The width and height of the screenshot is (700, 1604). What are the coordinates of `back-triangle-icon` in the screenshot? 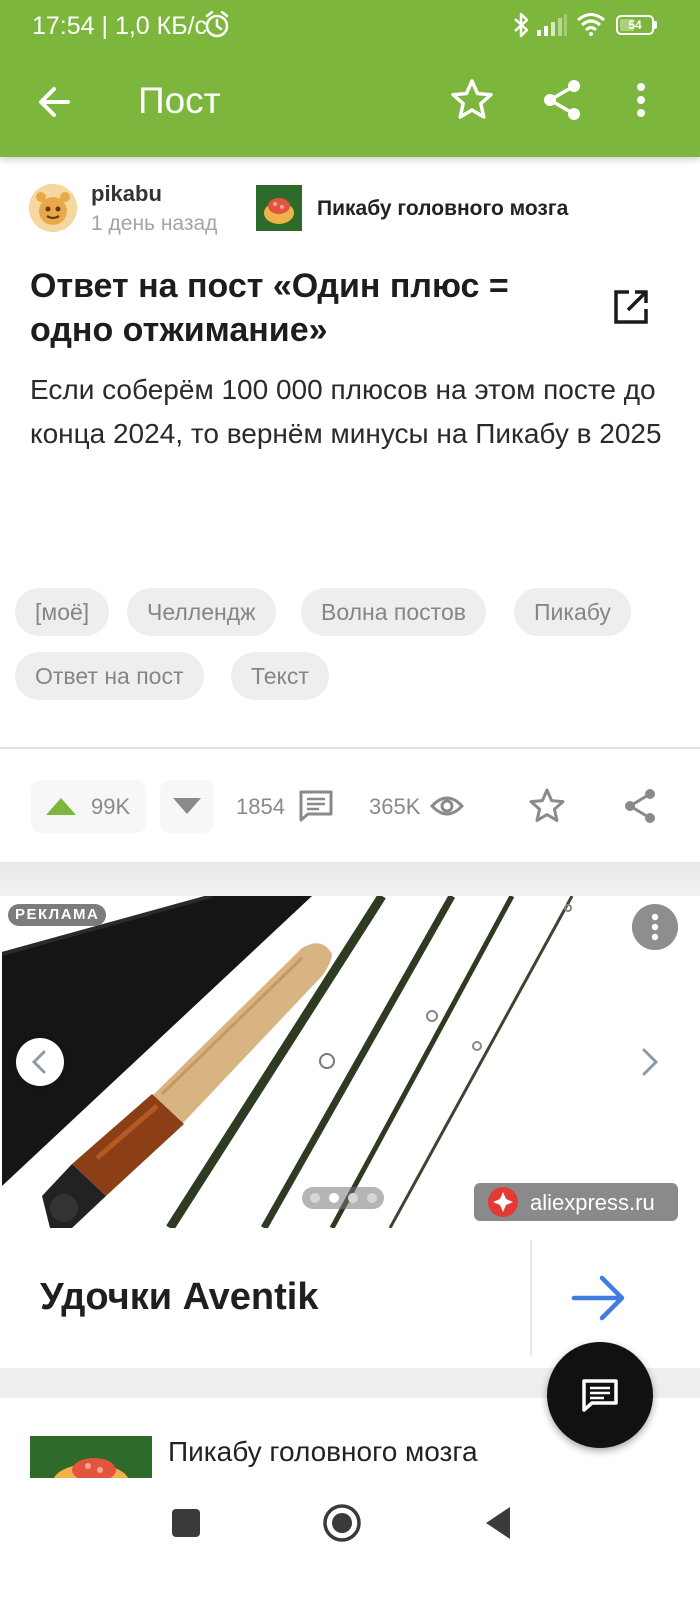 It's located at (498, 1523).